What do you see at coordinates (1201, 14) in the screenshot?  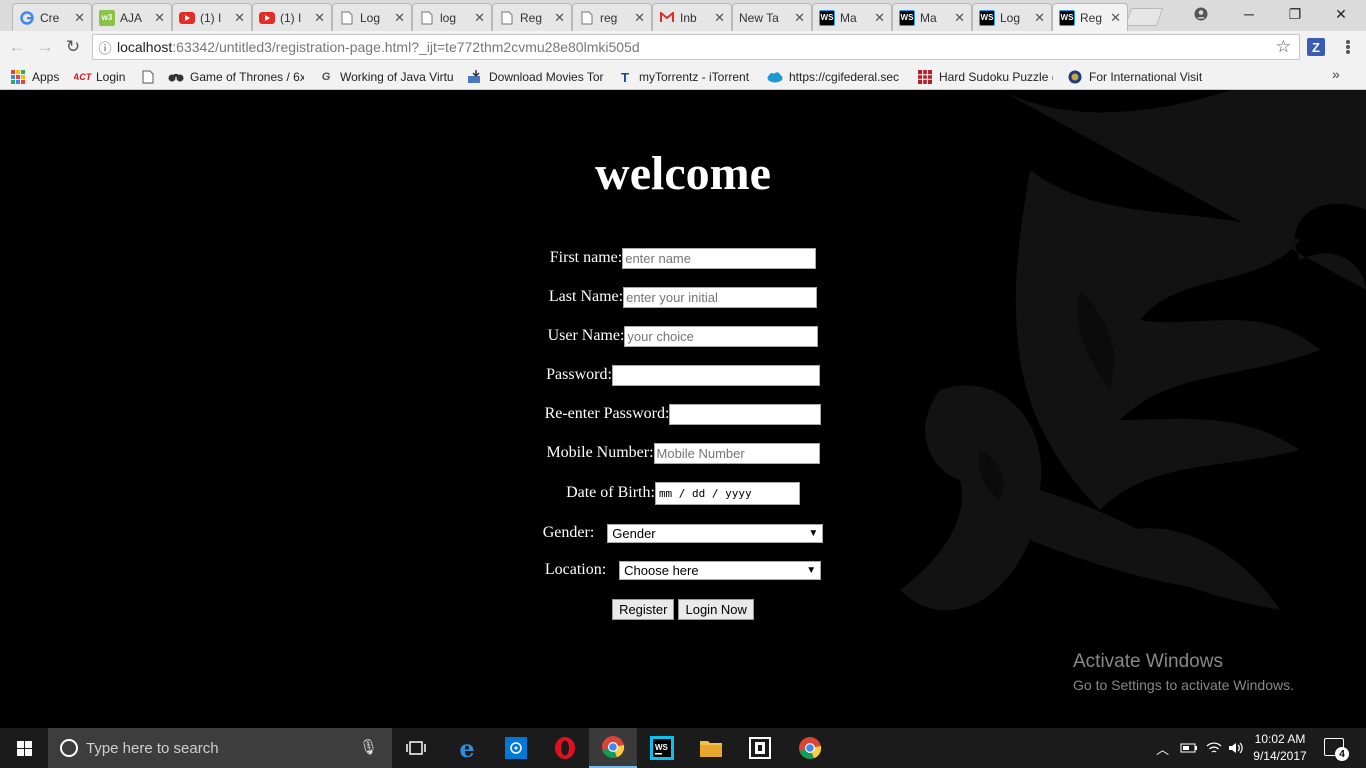 I see `profile-icon` at bounding box center [1201, 14].